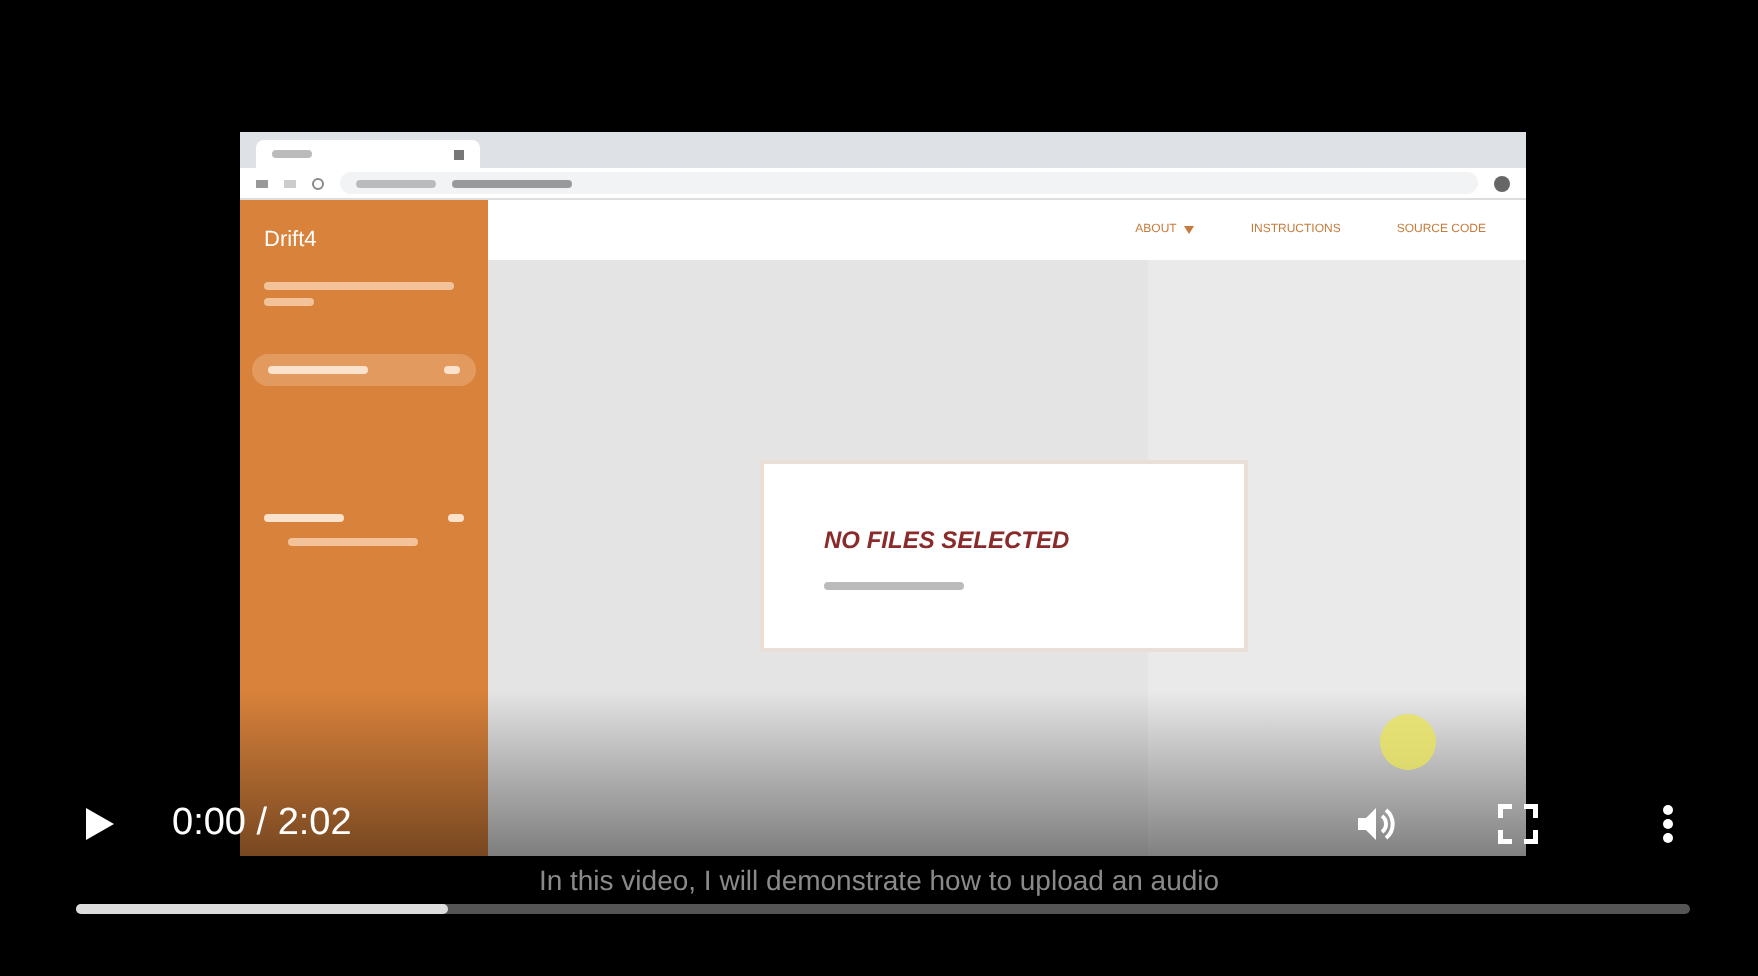 This screenshot has height=976, width=1758. What do you see at coordinates (909, 183) in the screenshot?
I see `url-field` at bounding box center [909, 183].